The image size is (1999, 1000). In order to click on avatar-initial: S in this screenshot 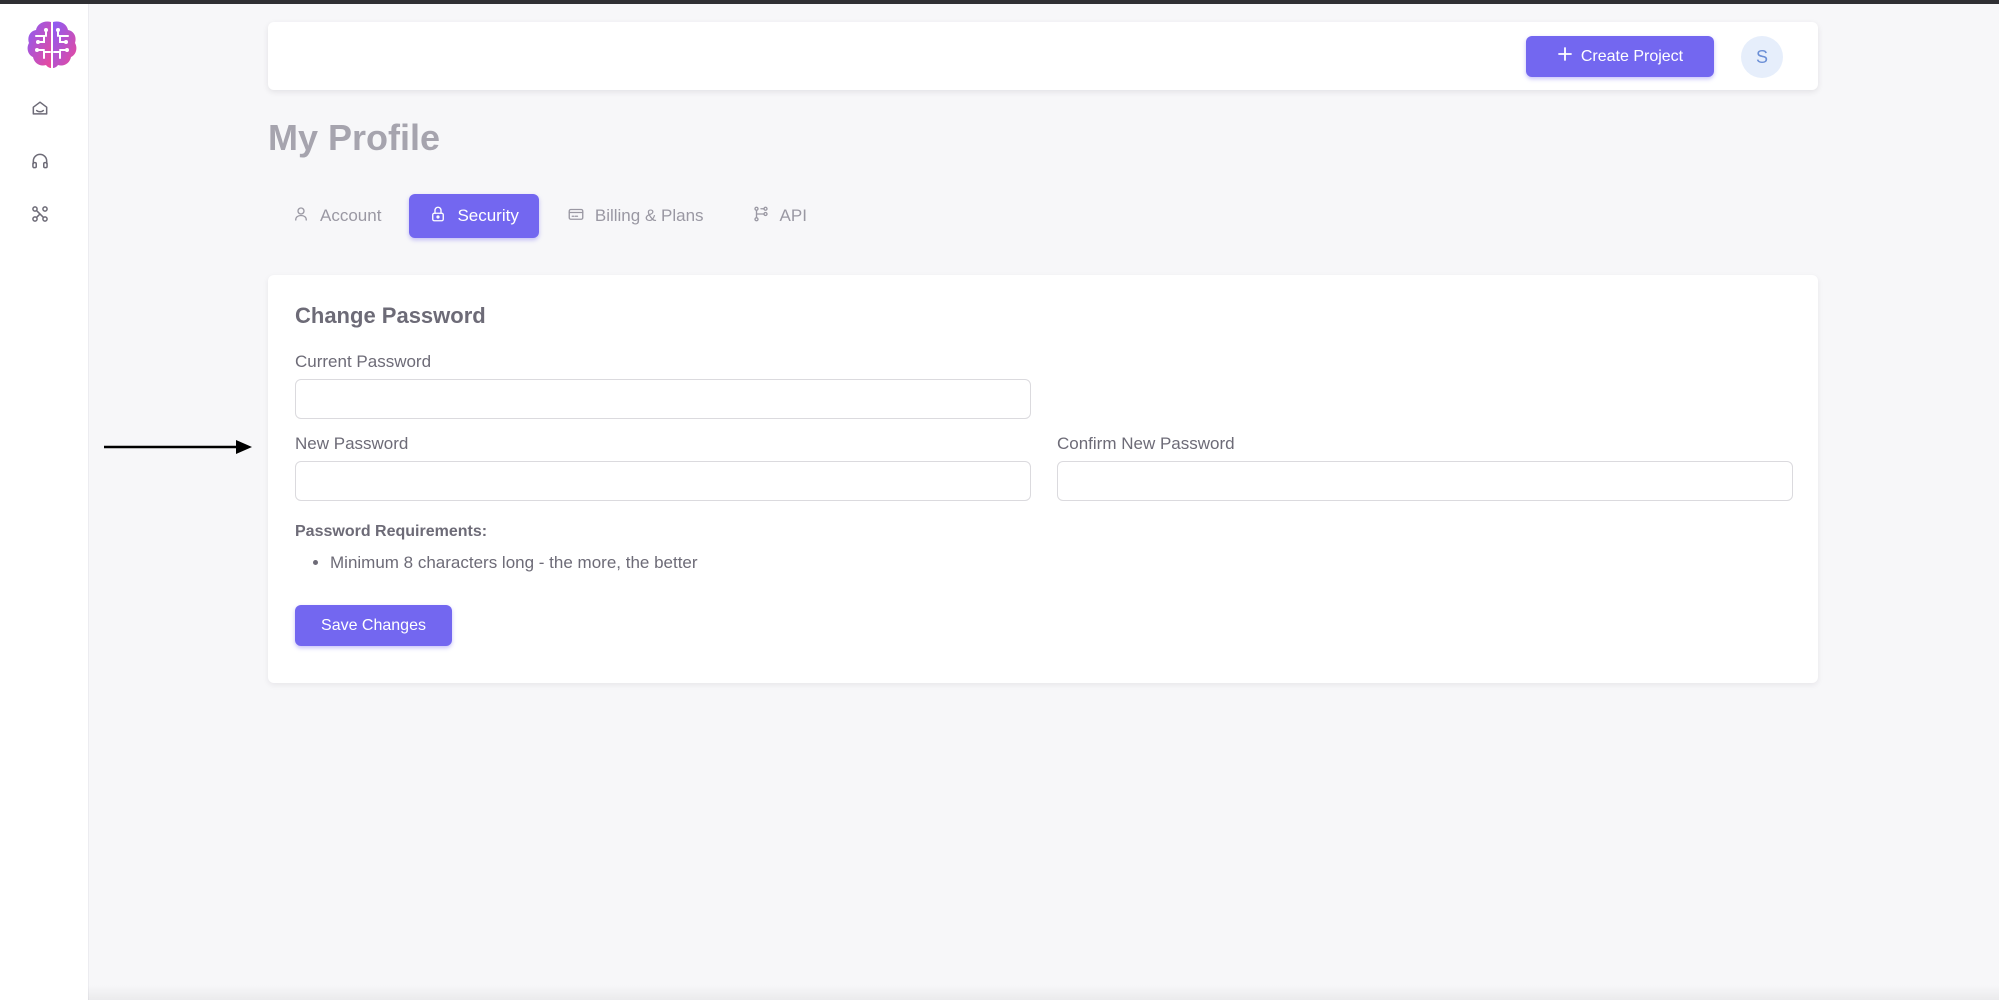, I will do `click(1761, 56)`.